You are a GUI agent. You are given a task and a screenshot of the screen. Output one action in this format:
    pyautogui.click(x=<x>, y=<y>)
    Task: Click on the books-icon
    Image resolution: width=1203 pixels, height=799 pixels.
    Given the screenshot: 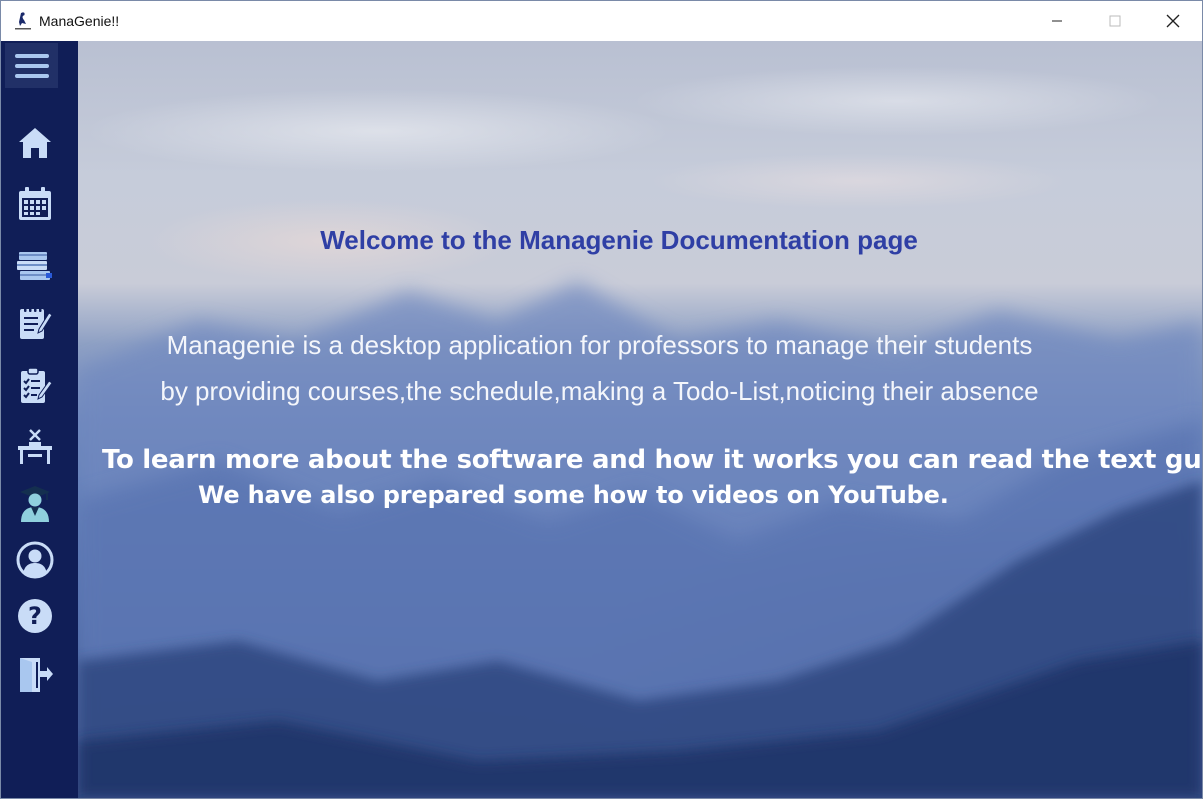 What is the action you would take?
    pyautogui.click(x=34, y=266)
    